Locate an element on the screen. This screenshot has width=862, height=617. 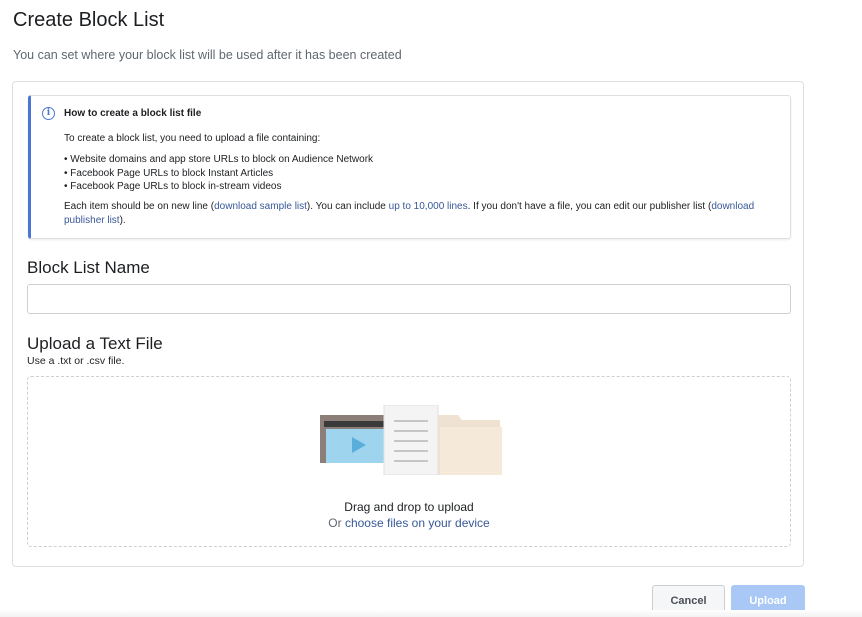
page-title: Create Block List is located at coordinates (89, 20).